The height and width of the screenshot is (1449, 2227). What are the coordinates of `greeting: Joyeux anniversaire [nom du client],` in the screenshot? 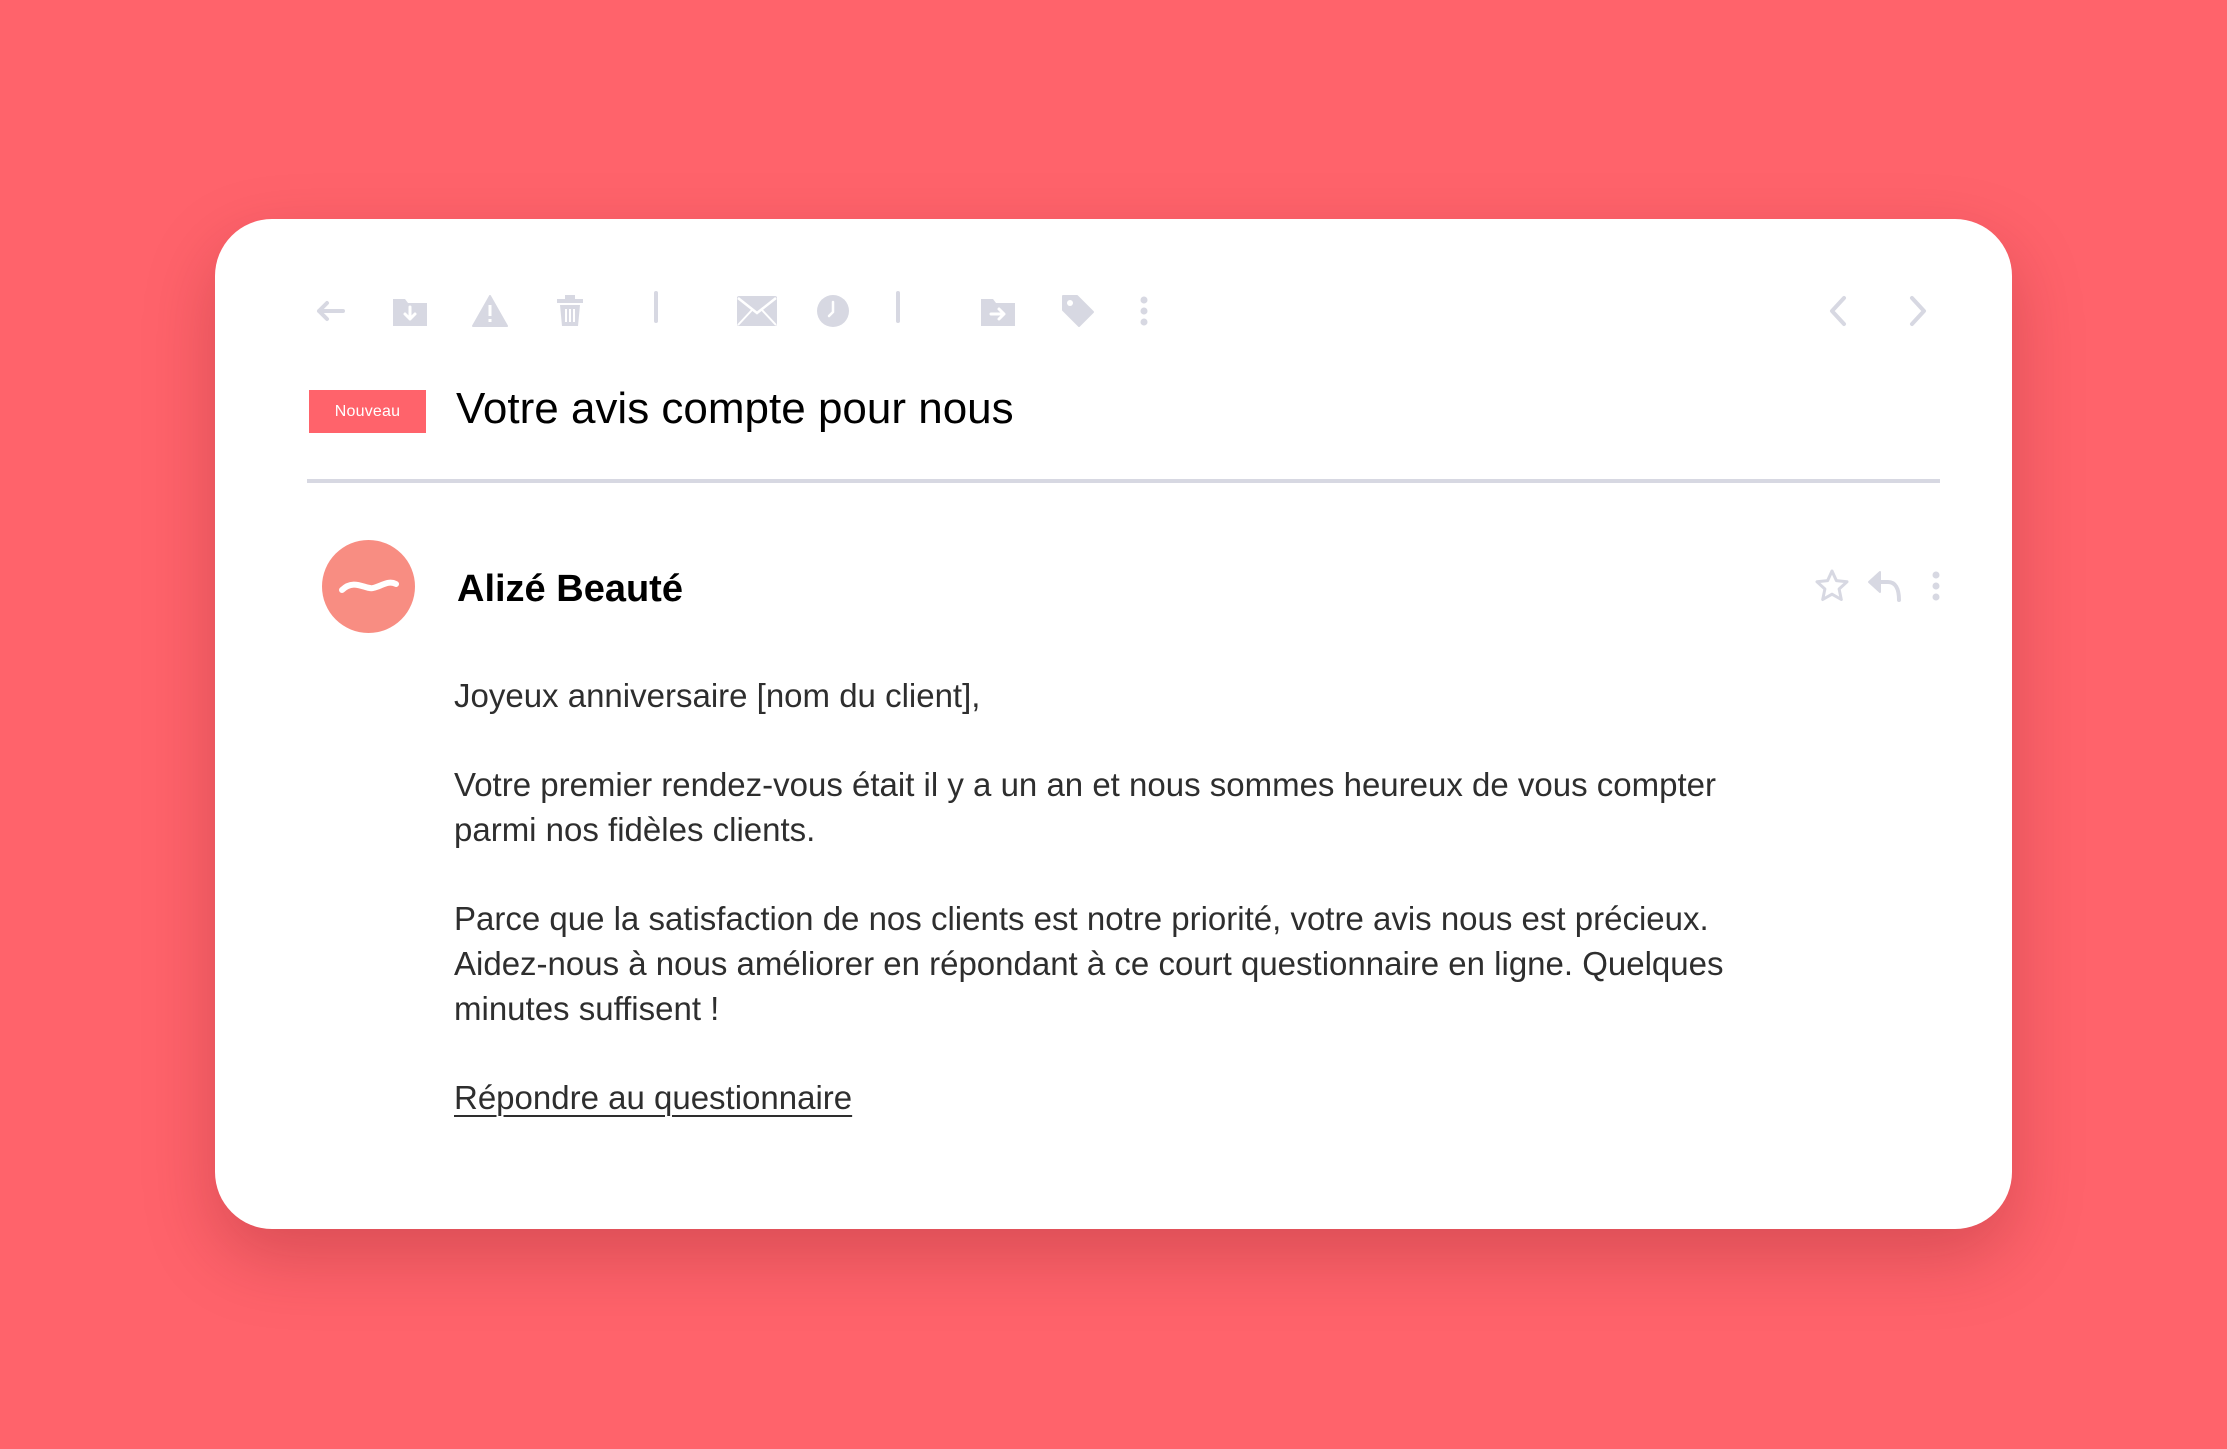 It's located at (717, 695).